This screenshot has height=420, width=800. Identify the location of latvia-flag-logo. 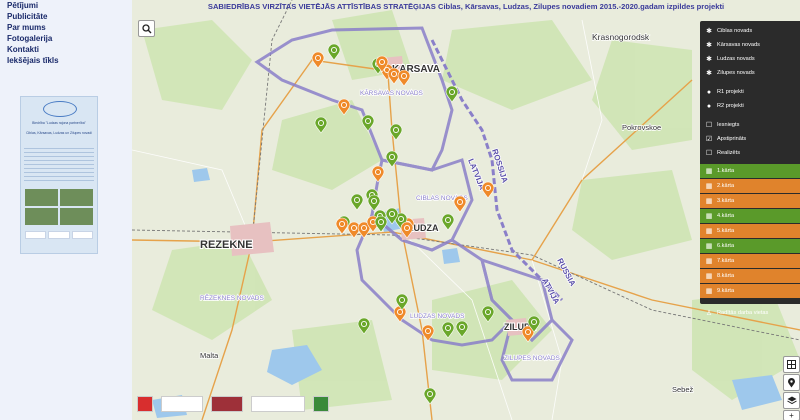
(227, 404).